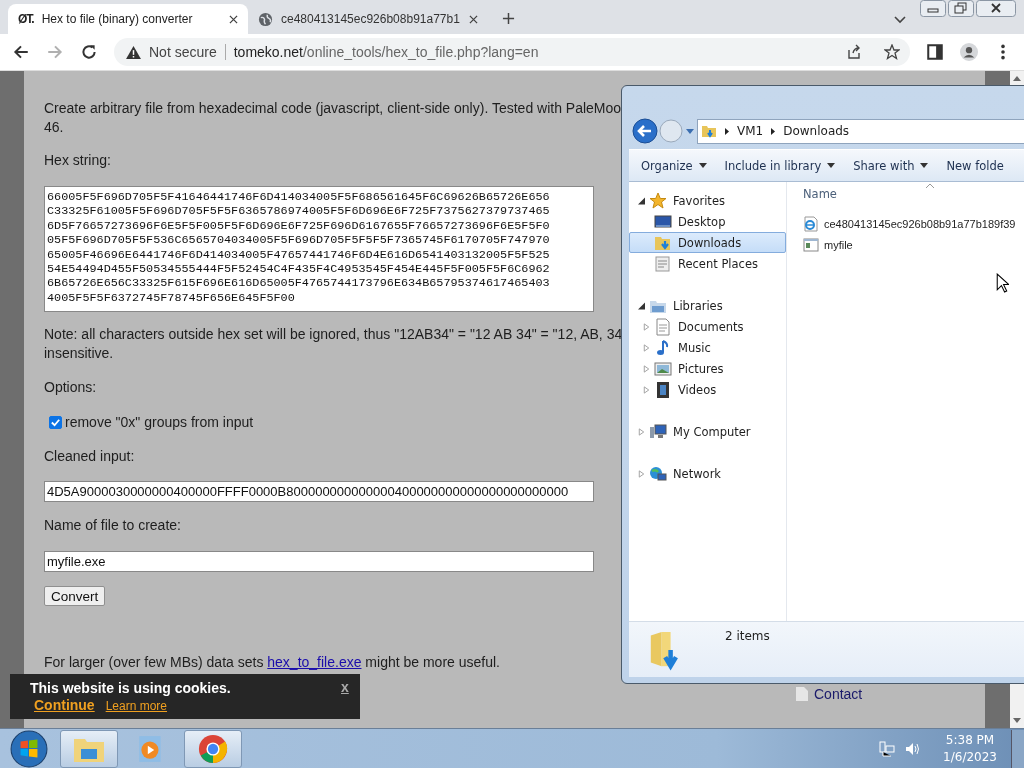 Image resolution: width=1024 pixels, height=768 pixels. Describe the element at coordinates (707, 473) in the screenshot. I see `nav-item: Network` at that location.